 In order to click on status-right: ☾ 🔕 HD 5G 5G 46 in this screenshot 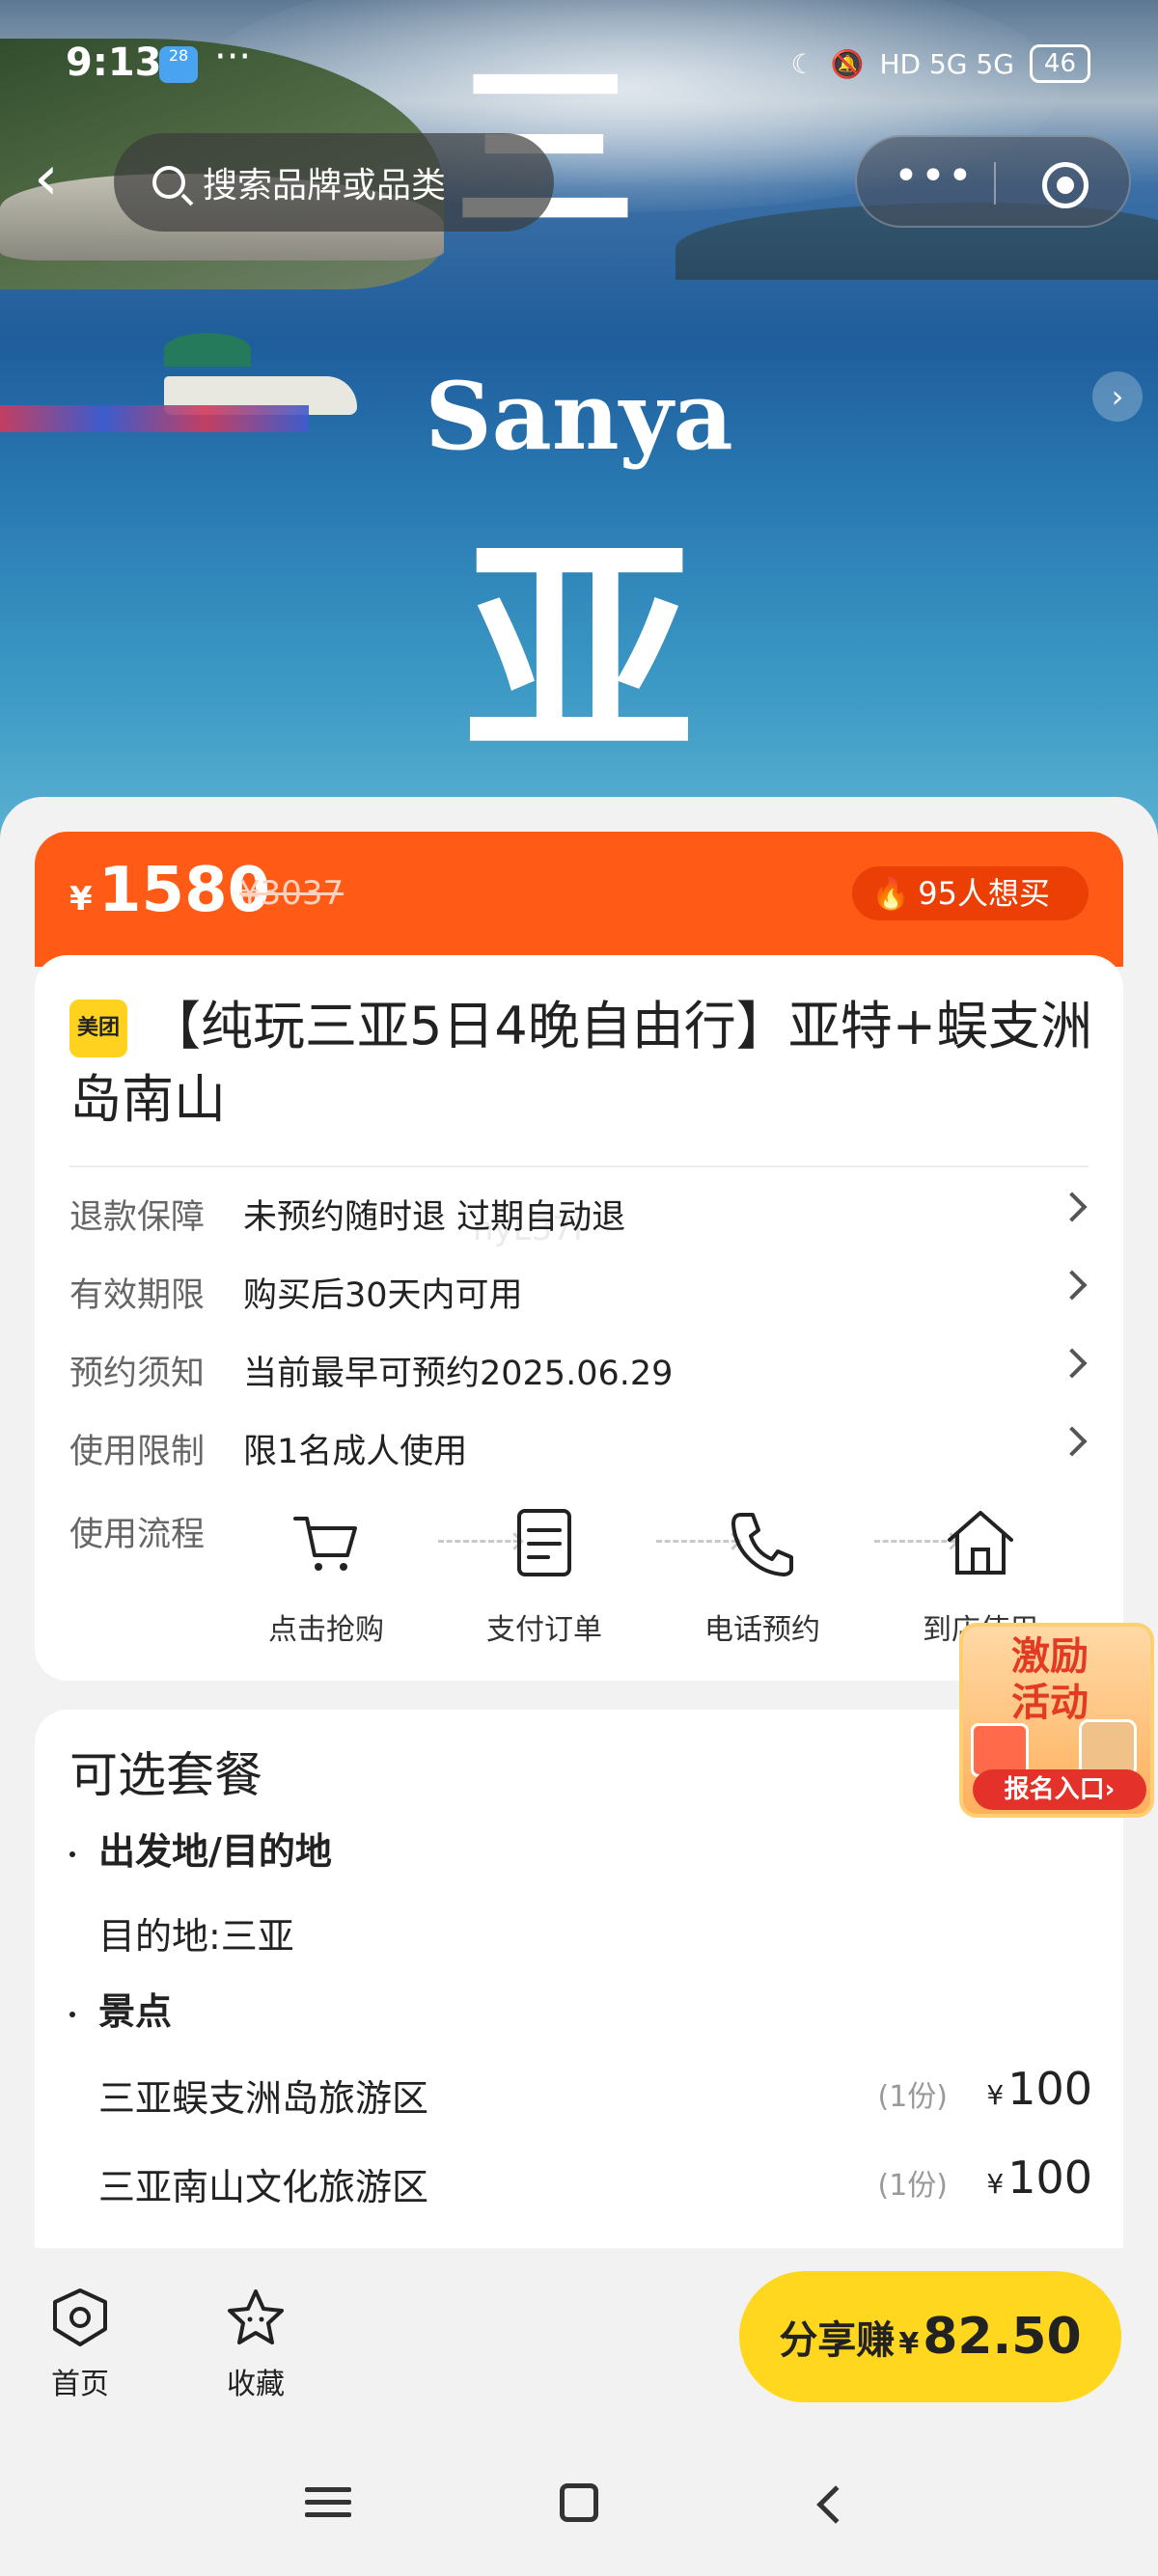, I will do `click(940, 64)`.